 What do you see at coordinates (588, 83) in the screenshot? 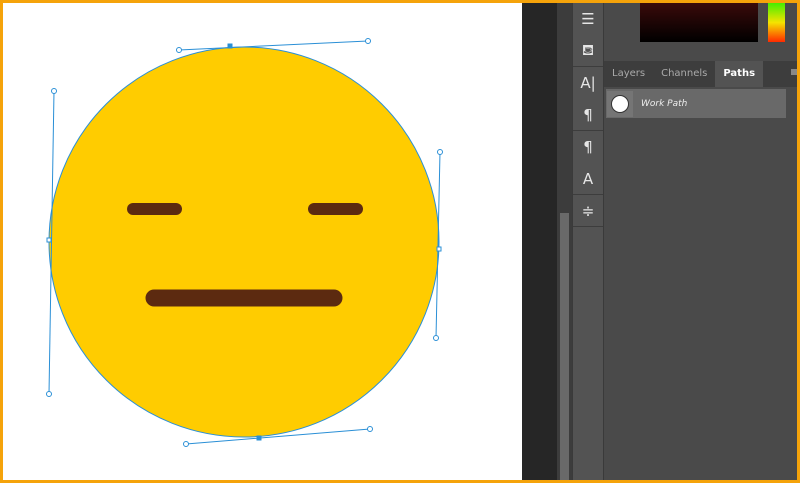
I see `character-icon: A|` at bounding box center [588, 83].